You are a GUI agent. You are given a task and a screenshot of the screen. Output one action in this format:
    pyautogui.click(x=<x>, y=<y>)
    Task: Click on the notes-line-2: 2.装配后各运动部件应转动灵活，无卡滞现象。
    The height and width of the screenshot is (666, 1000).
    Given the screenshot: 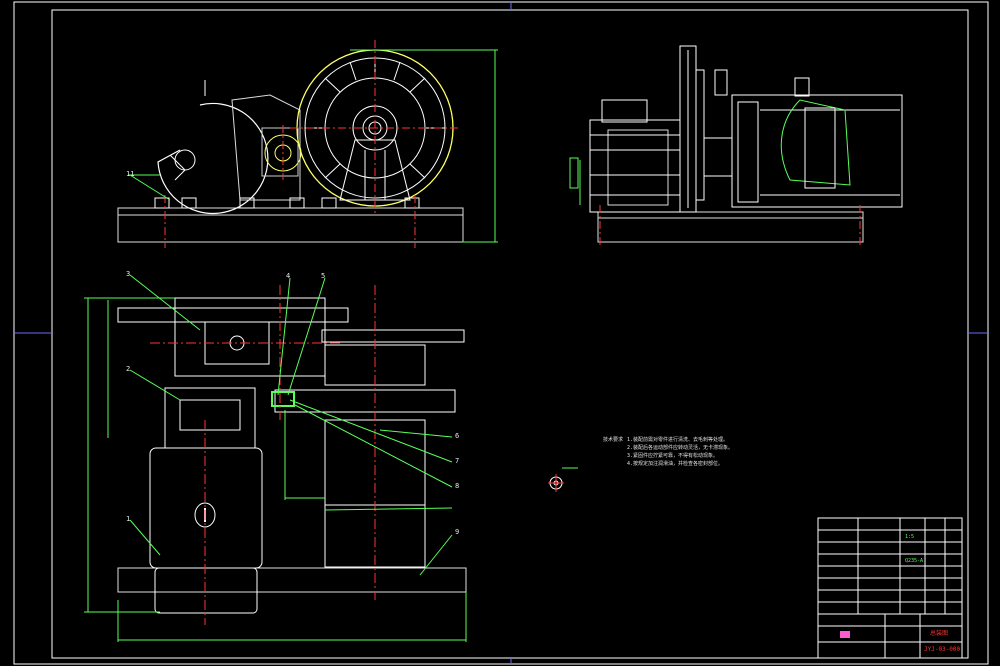 What is the action you would take?
    pyautogui.click(x=680, y=448)
    